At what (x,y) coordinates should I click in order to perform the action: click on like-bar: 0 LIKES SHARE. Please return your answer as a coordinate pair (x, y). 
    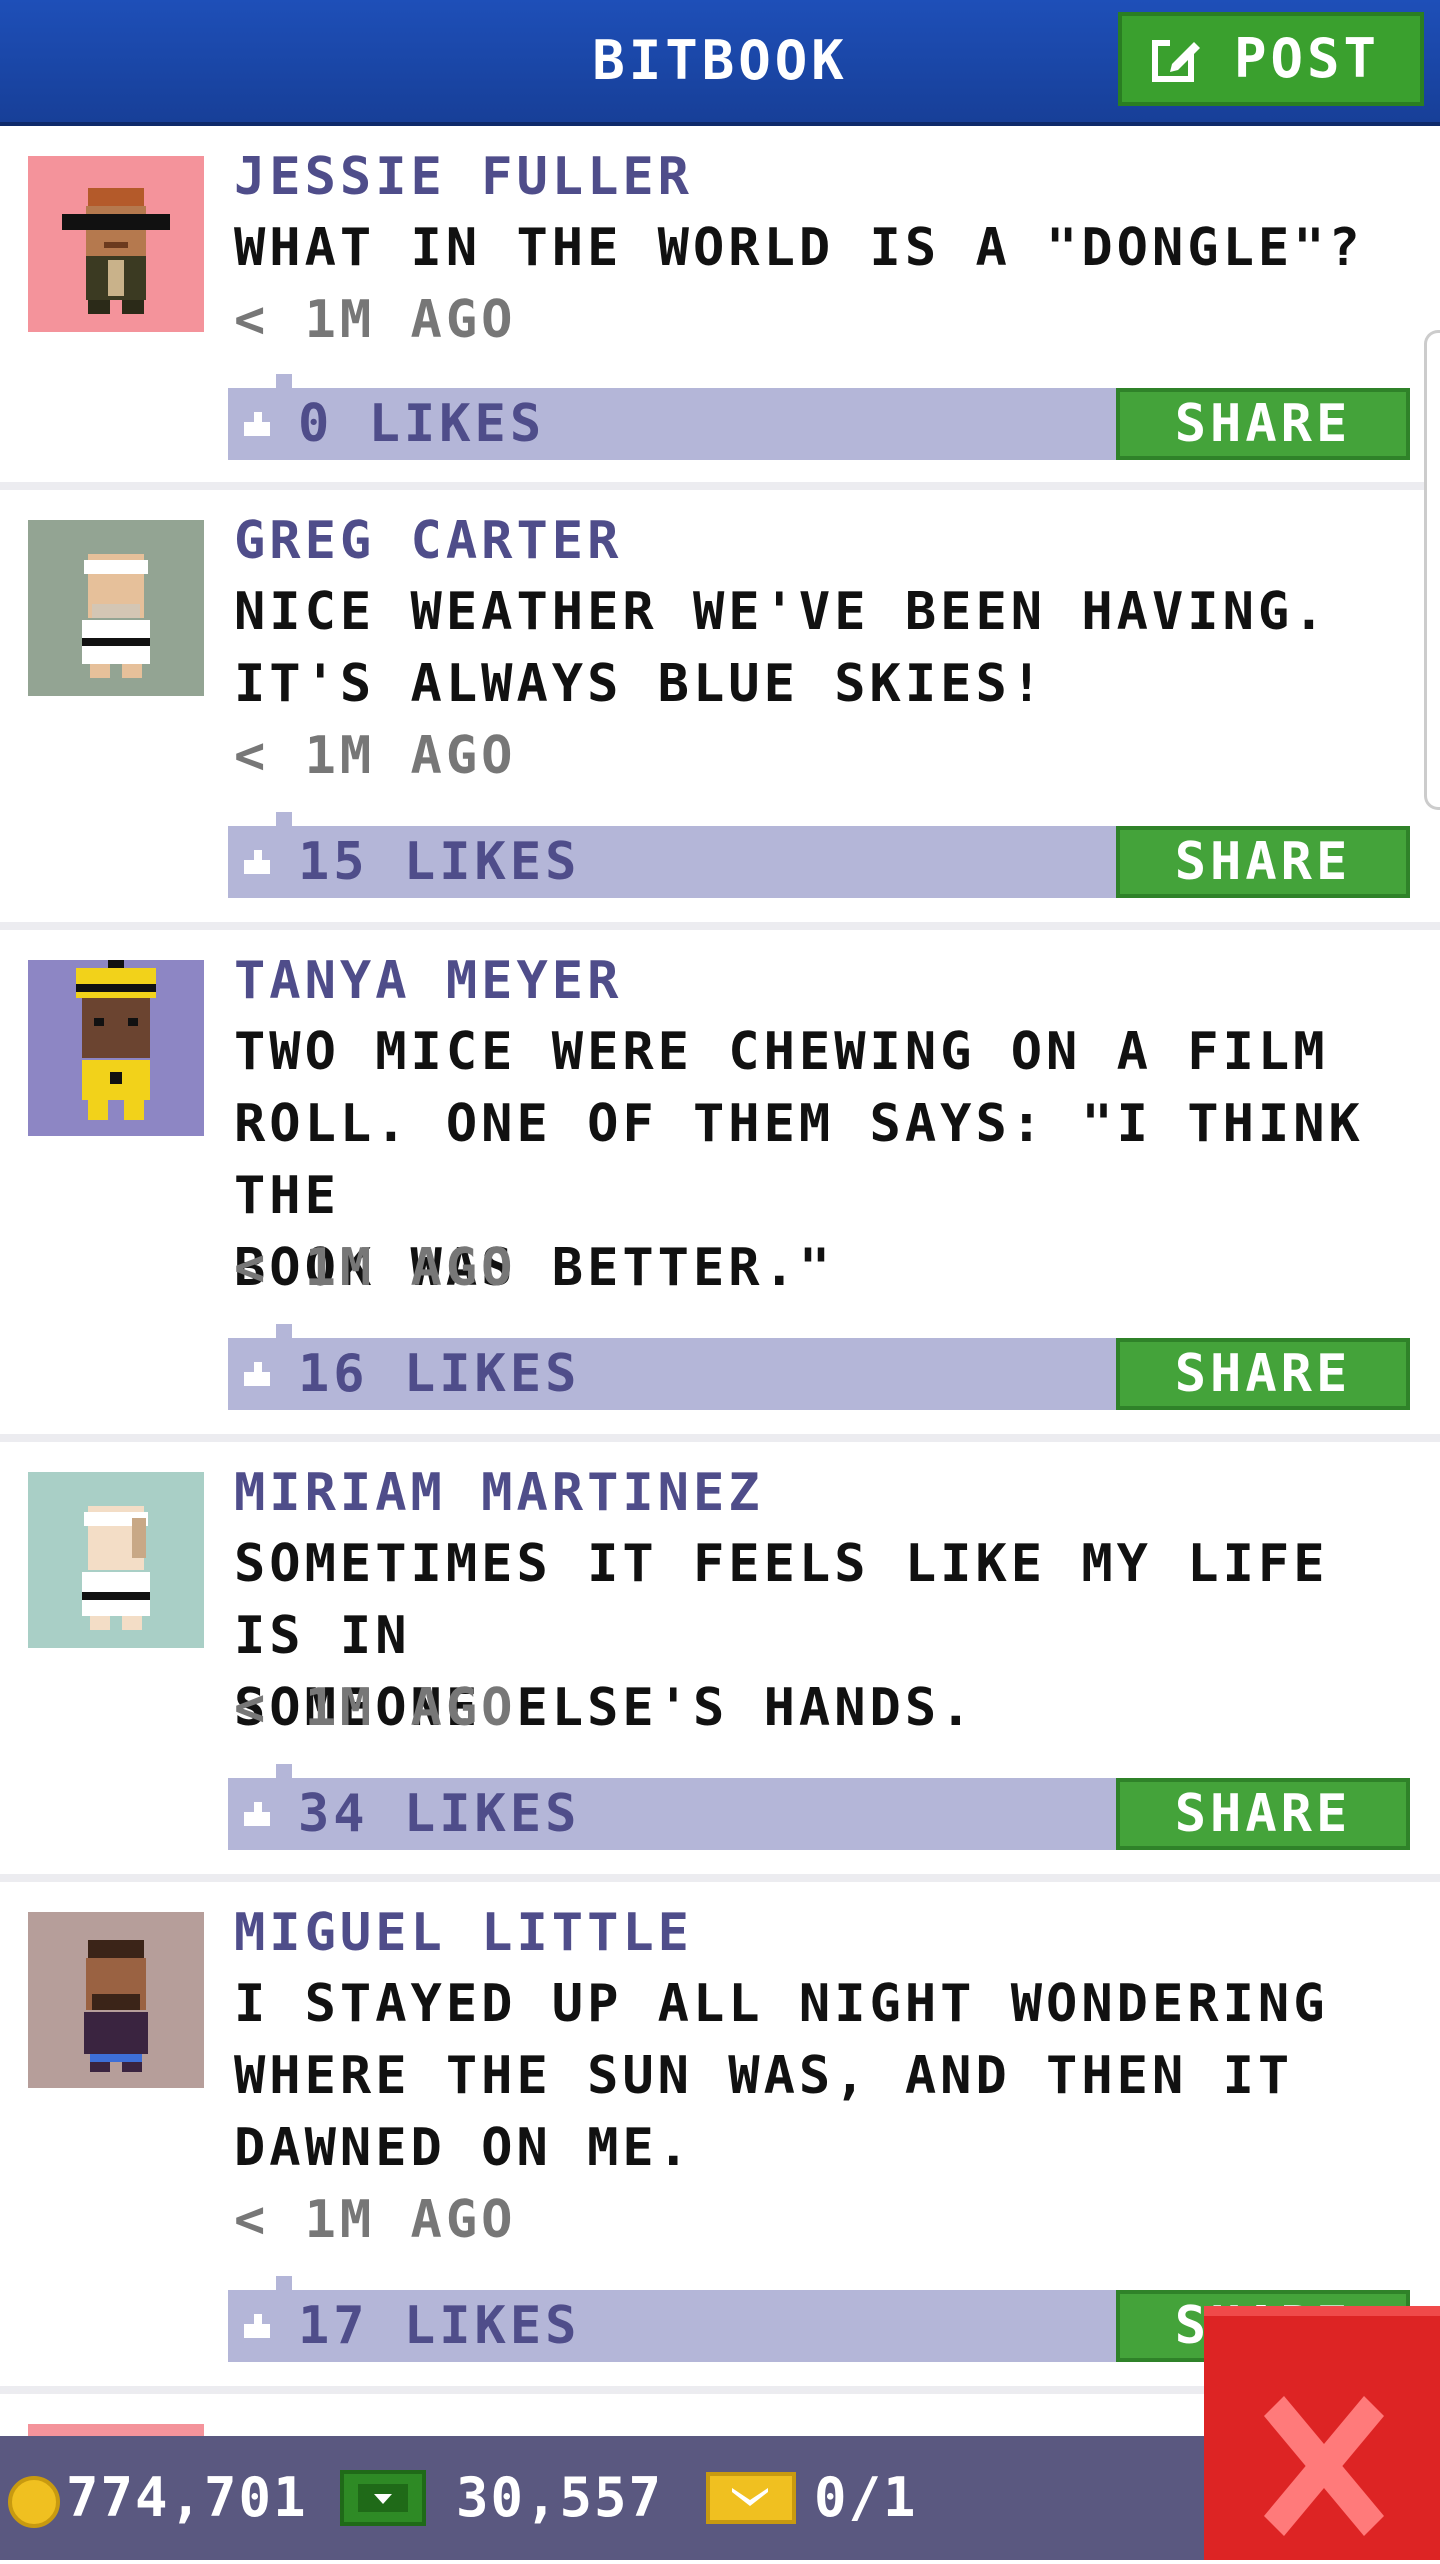
    Looking at the image, I should click on (819, 417).